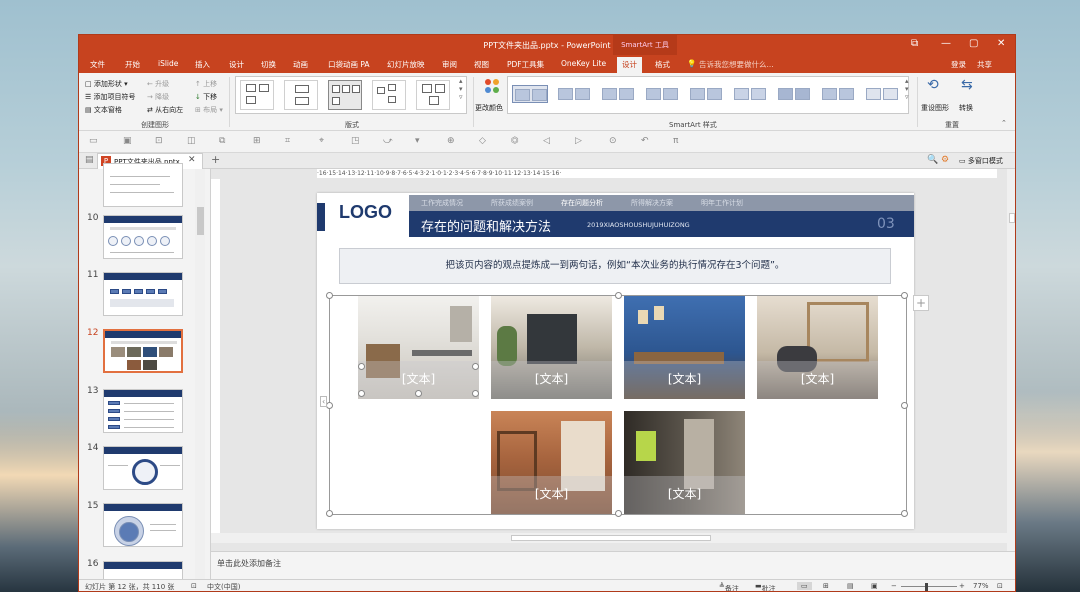 The image size is (1080, 592). I want to click on smartart-text-3: [文本], so click(684, 380).